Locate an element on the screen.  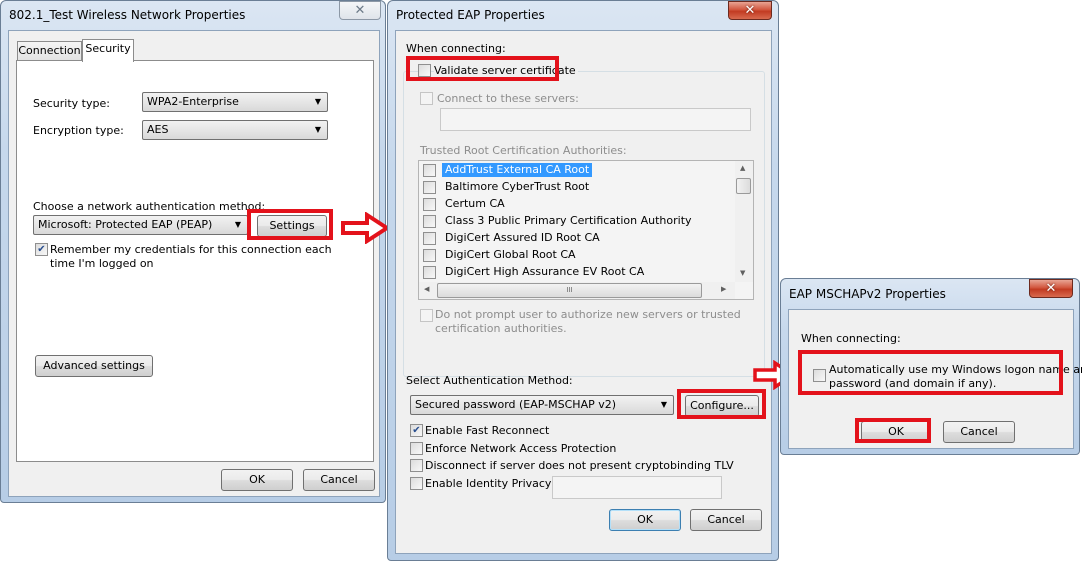
validate-server-certificate-checkbox is located at coordinates (424, 70).